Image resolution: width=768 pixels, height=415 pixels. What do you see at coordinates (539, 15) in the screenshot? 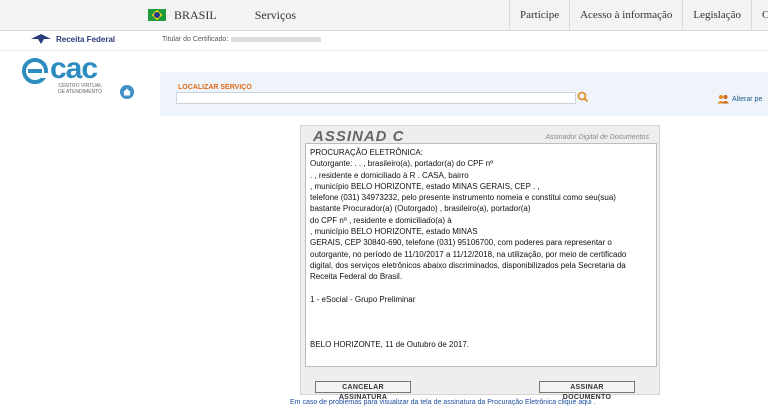
I see `participe-link: Participe` at bounding box center [539, 15].